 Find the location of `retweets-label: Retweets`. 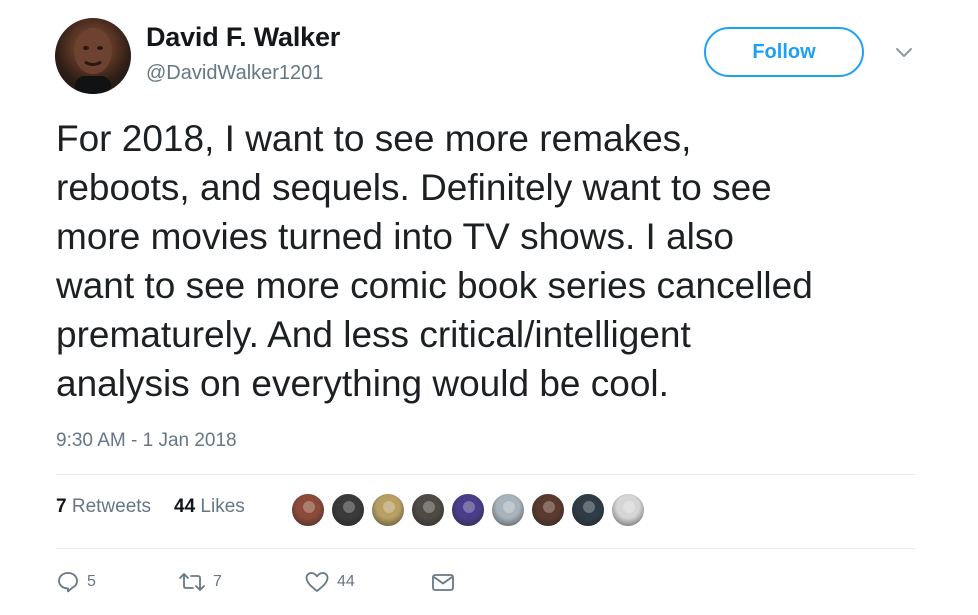

retweets-label: Retweets is located at coordinates (111, 506).